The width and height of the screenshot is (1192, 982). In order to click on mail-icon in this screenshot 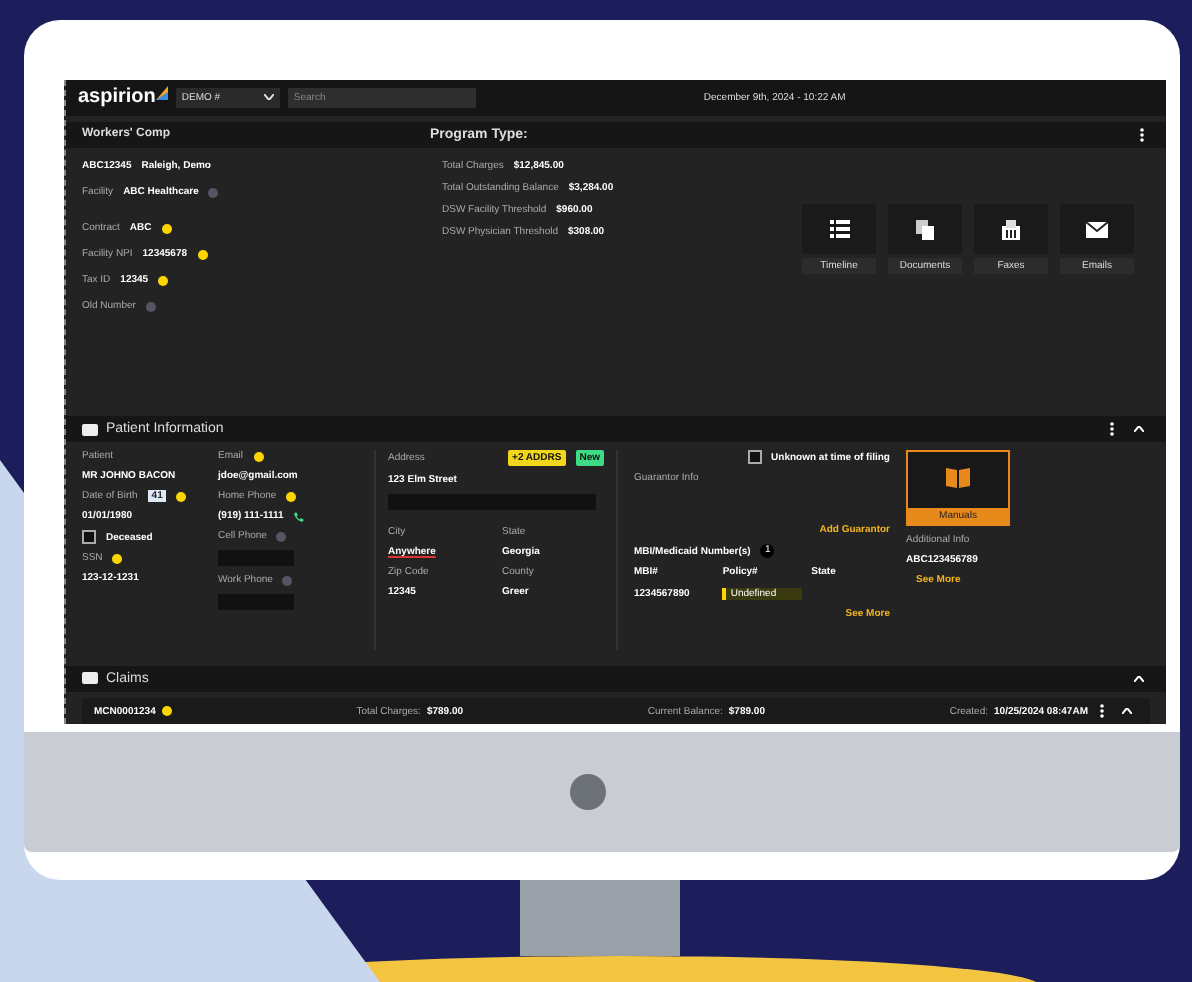, I will do `click(1097, 229)`.